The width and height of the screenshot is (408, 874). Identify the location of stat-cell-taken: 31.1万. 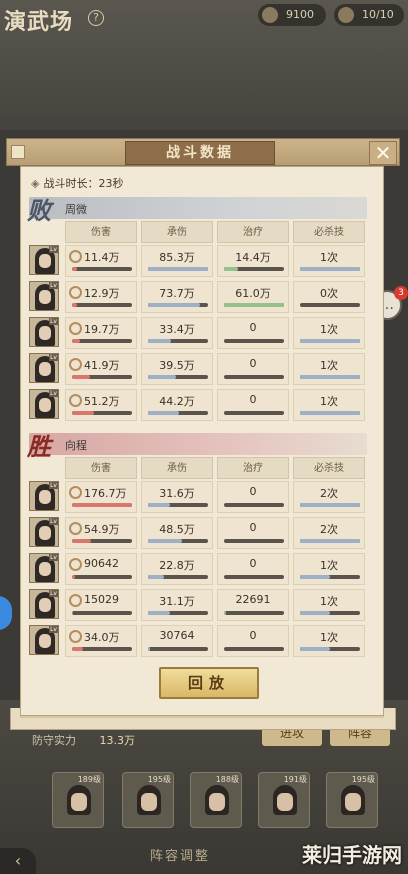
(177, 605).